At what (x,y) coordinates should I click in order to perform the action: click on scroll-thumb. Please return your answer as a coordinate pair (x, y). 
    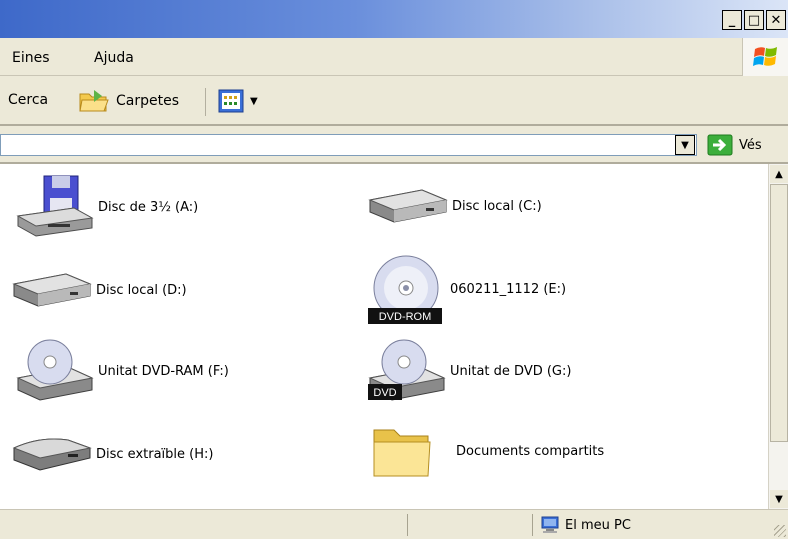
    Looking at the image, I should click on (779, 313).